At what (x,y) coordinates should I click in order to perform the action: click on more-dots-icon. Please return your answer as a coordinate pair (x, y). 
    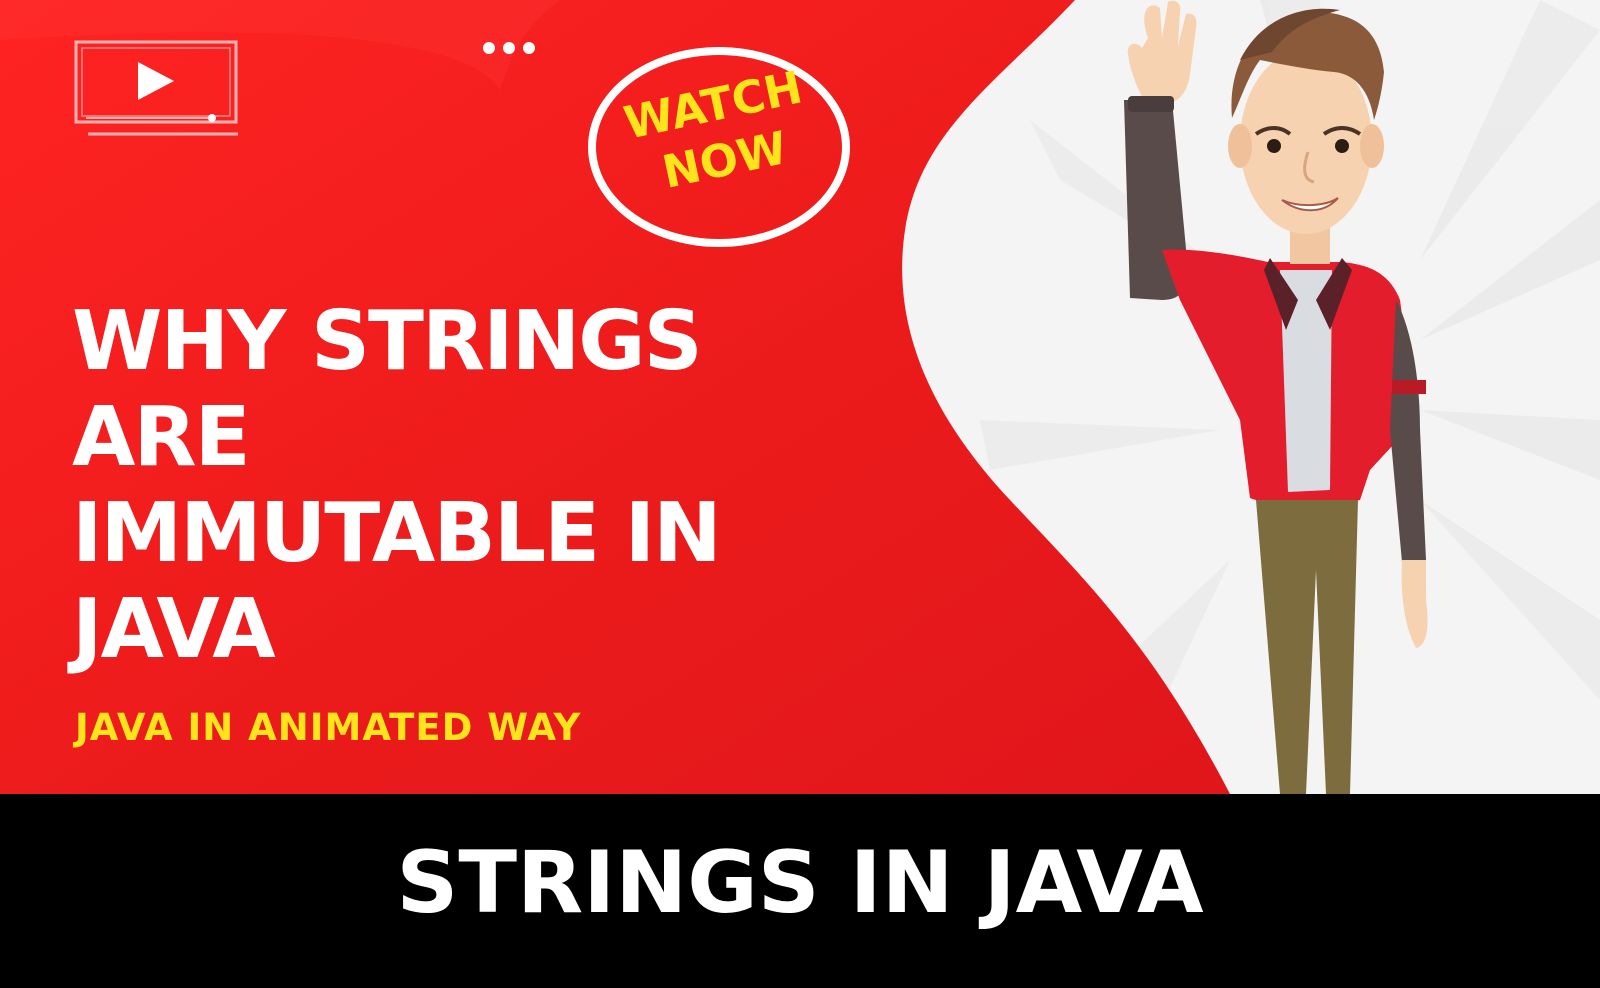
    Looking at the image, I should click on (510, 48).